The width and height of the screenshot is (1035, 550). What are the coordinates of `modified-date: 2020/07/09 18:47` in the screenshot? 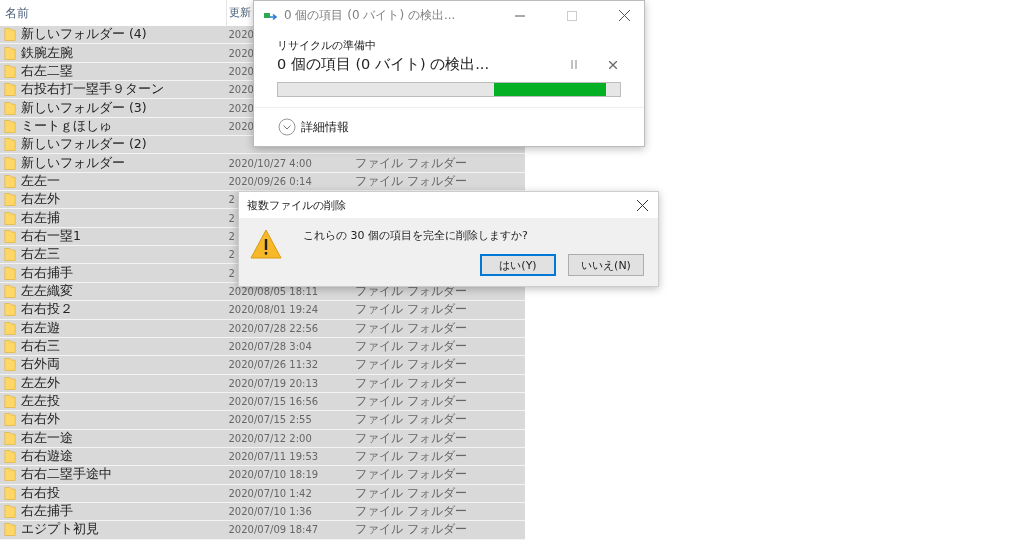 It's located at (273, 530).